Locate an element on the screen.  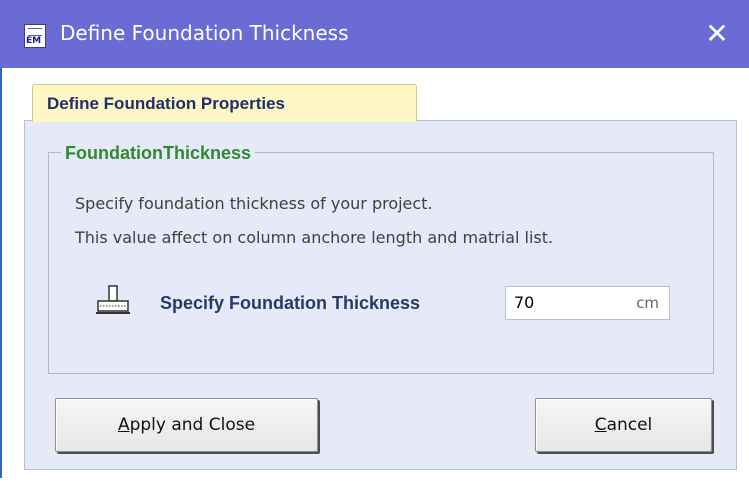
tab-label: Define Foundation Properties is located at coordinates (166, 103).